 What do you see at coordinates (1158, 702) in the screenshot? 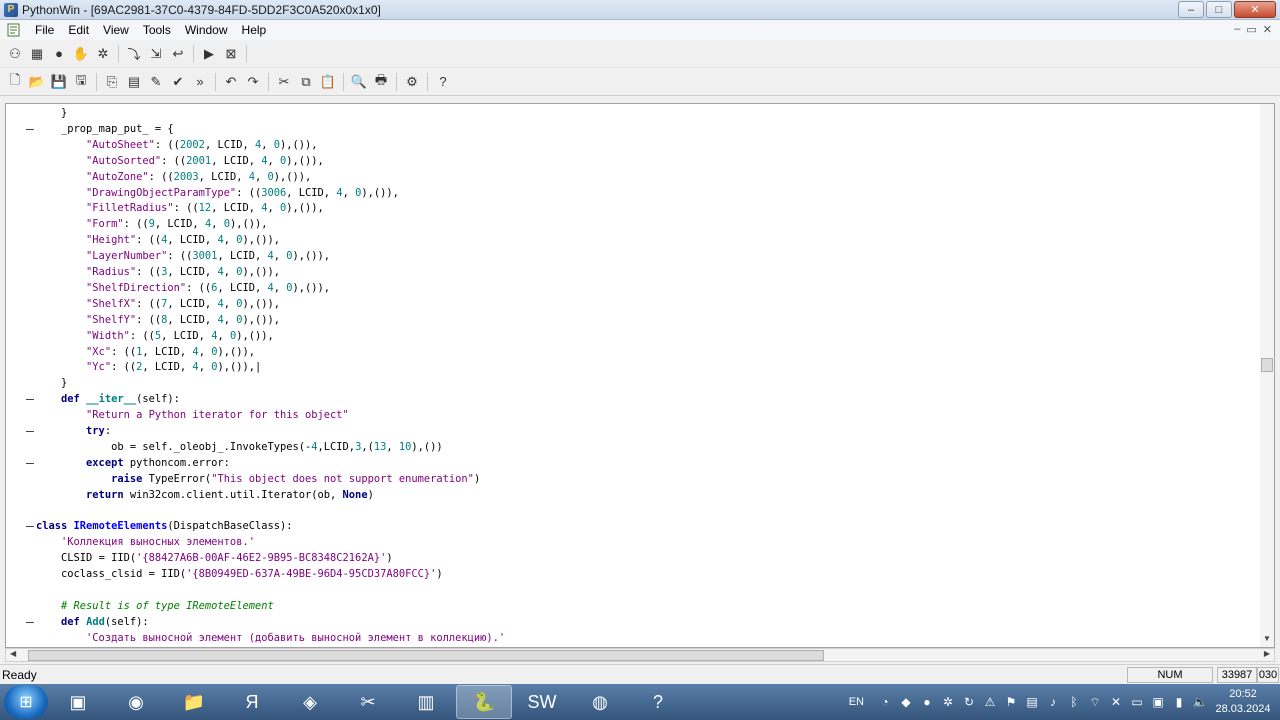
I see `tray-monitor-icon: ▣` at bounding box center [1158, 702].